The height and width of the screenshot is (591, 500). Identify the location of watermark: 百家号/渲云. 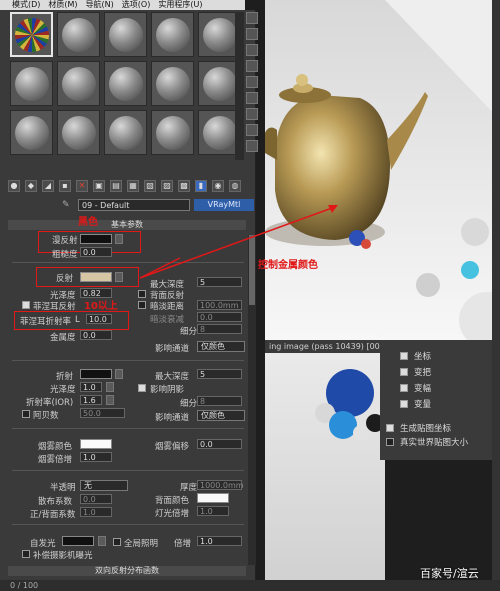
(449, 573).